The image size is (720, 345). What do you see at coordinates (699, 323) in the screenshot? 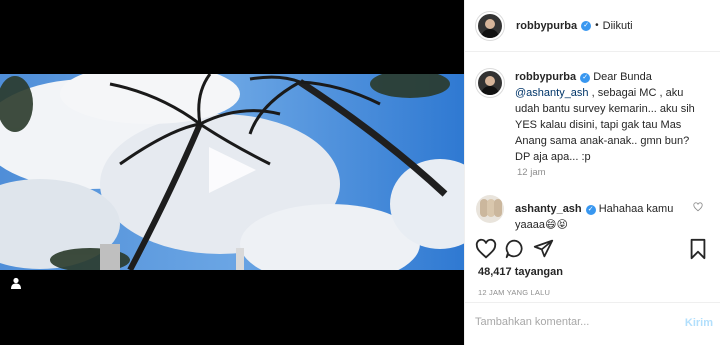
I see `send-comment-button: Kirim` at bounding box center [699, 323].